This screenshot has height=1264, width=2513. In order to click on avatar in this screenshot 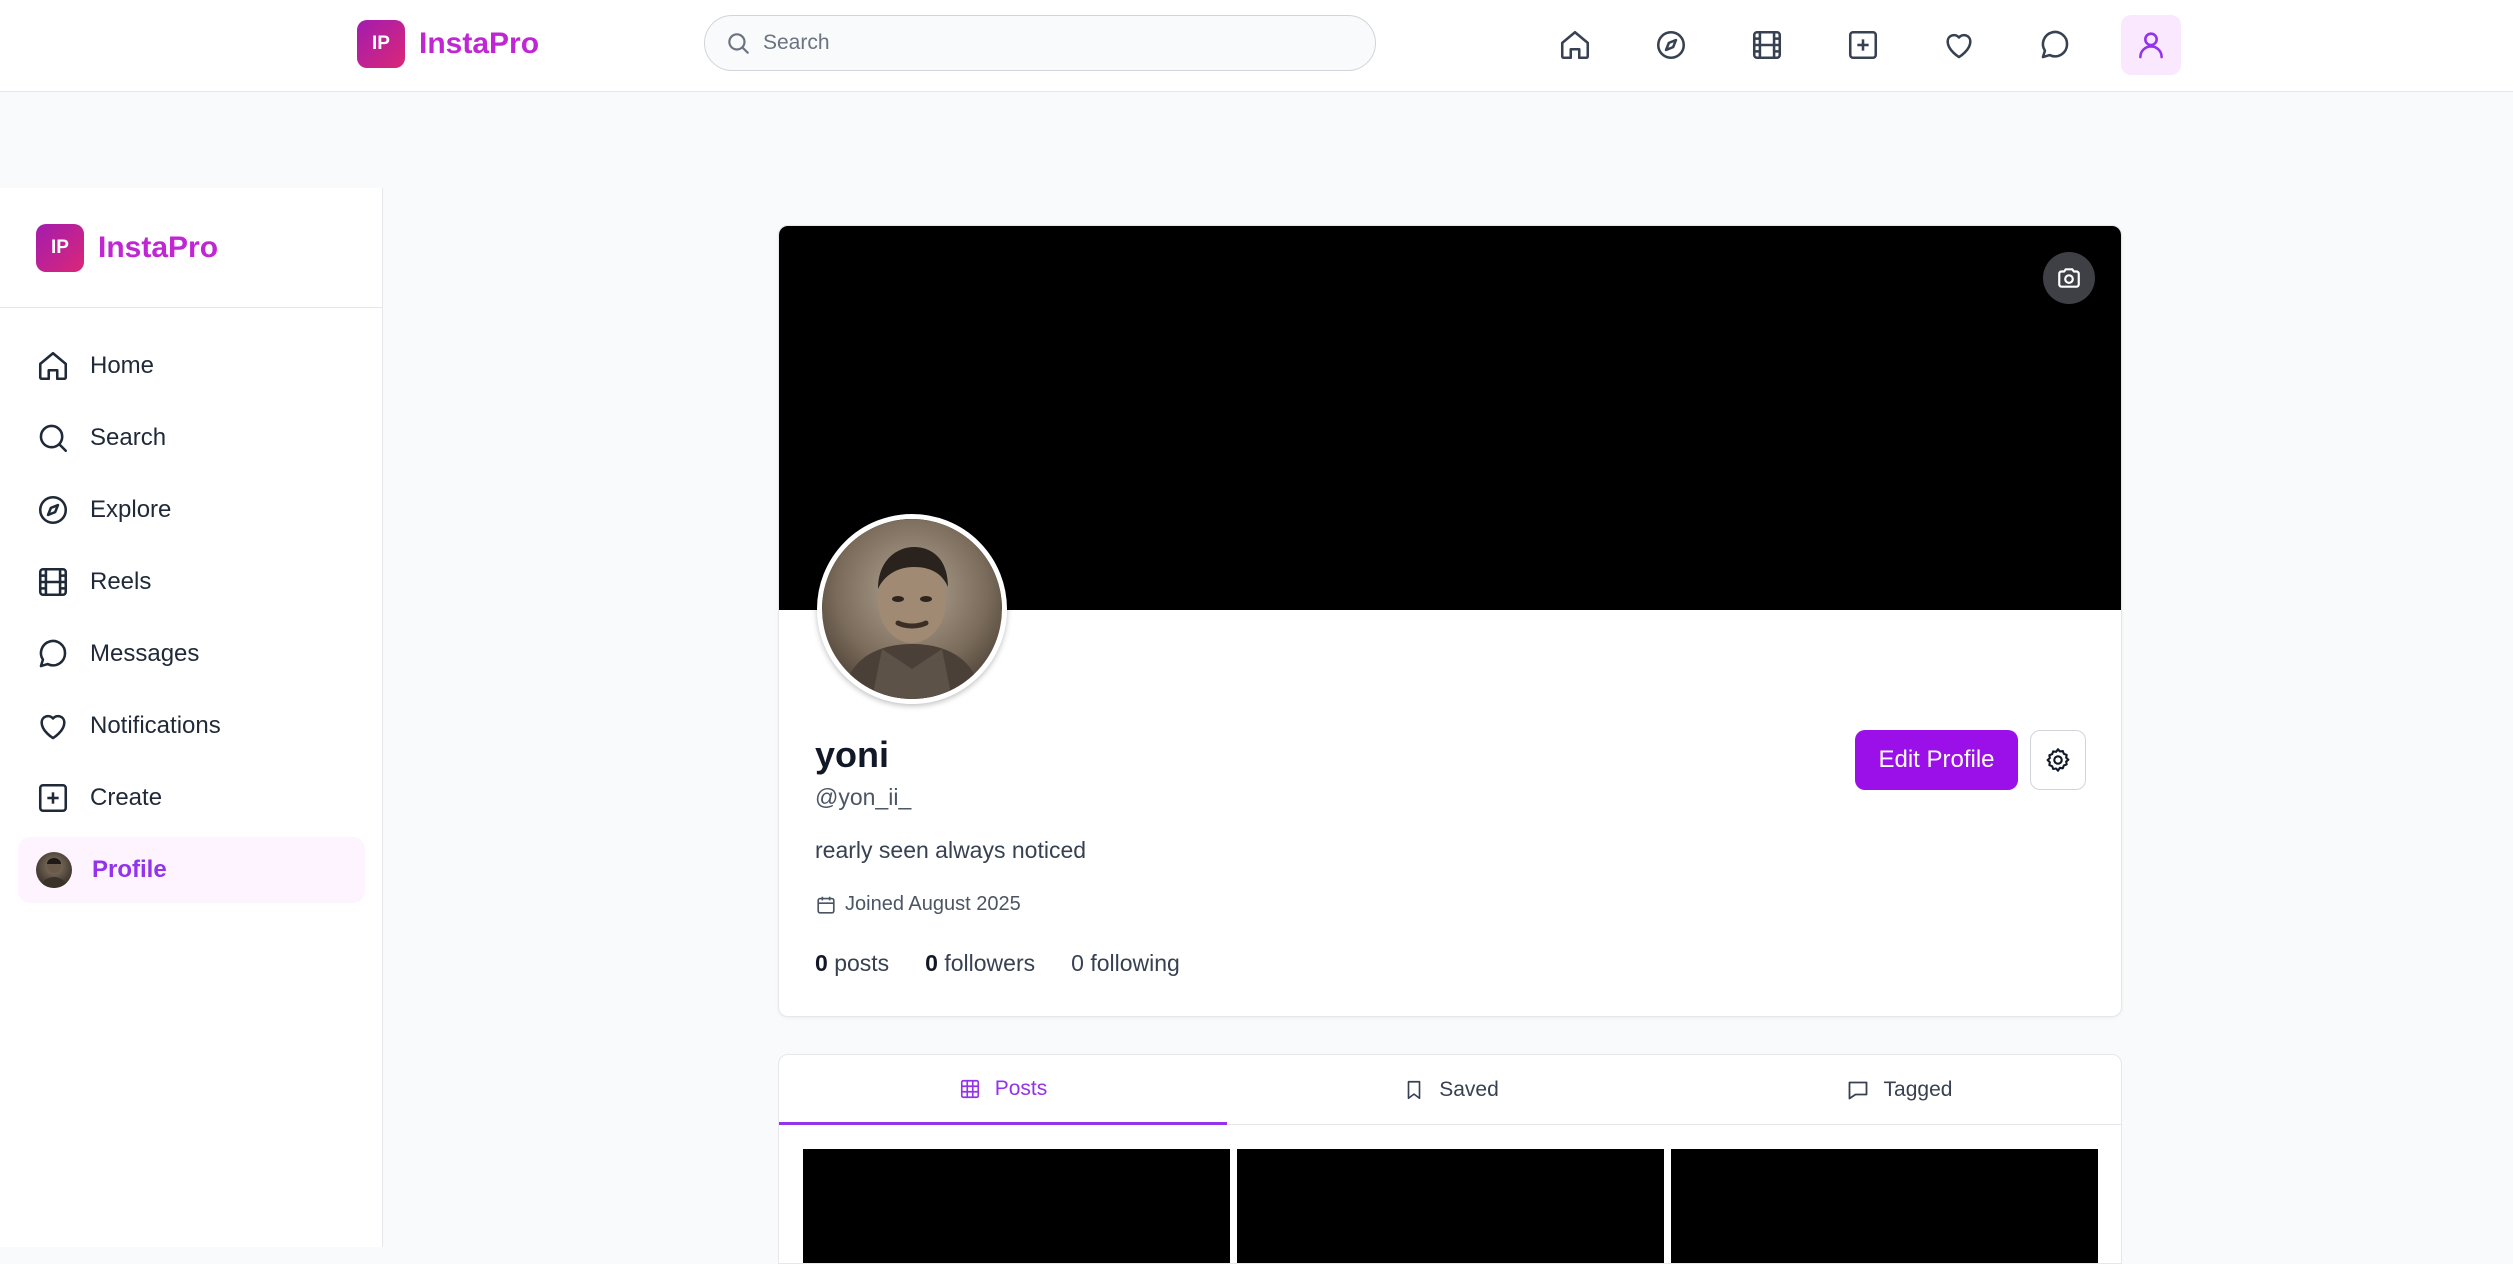, I will do `click(54, 870)`.